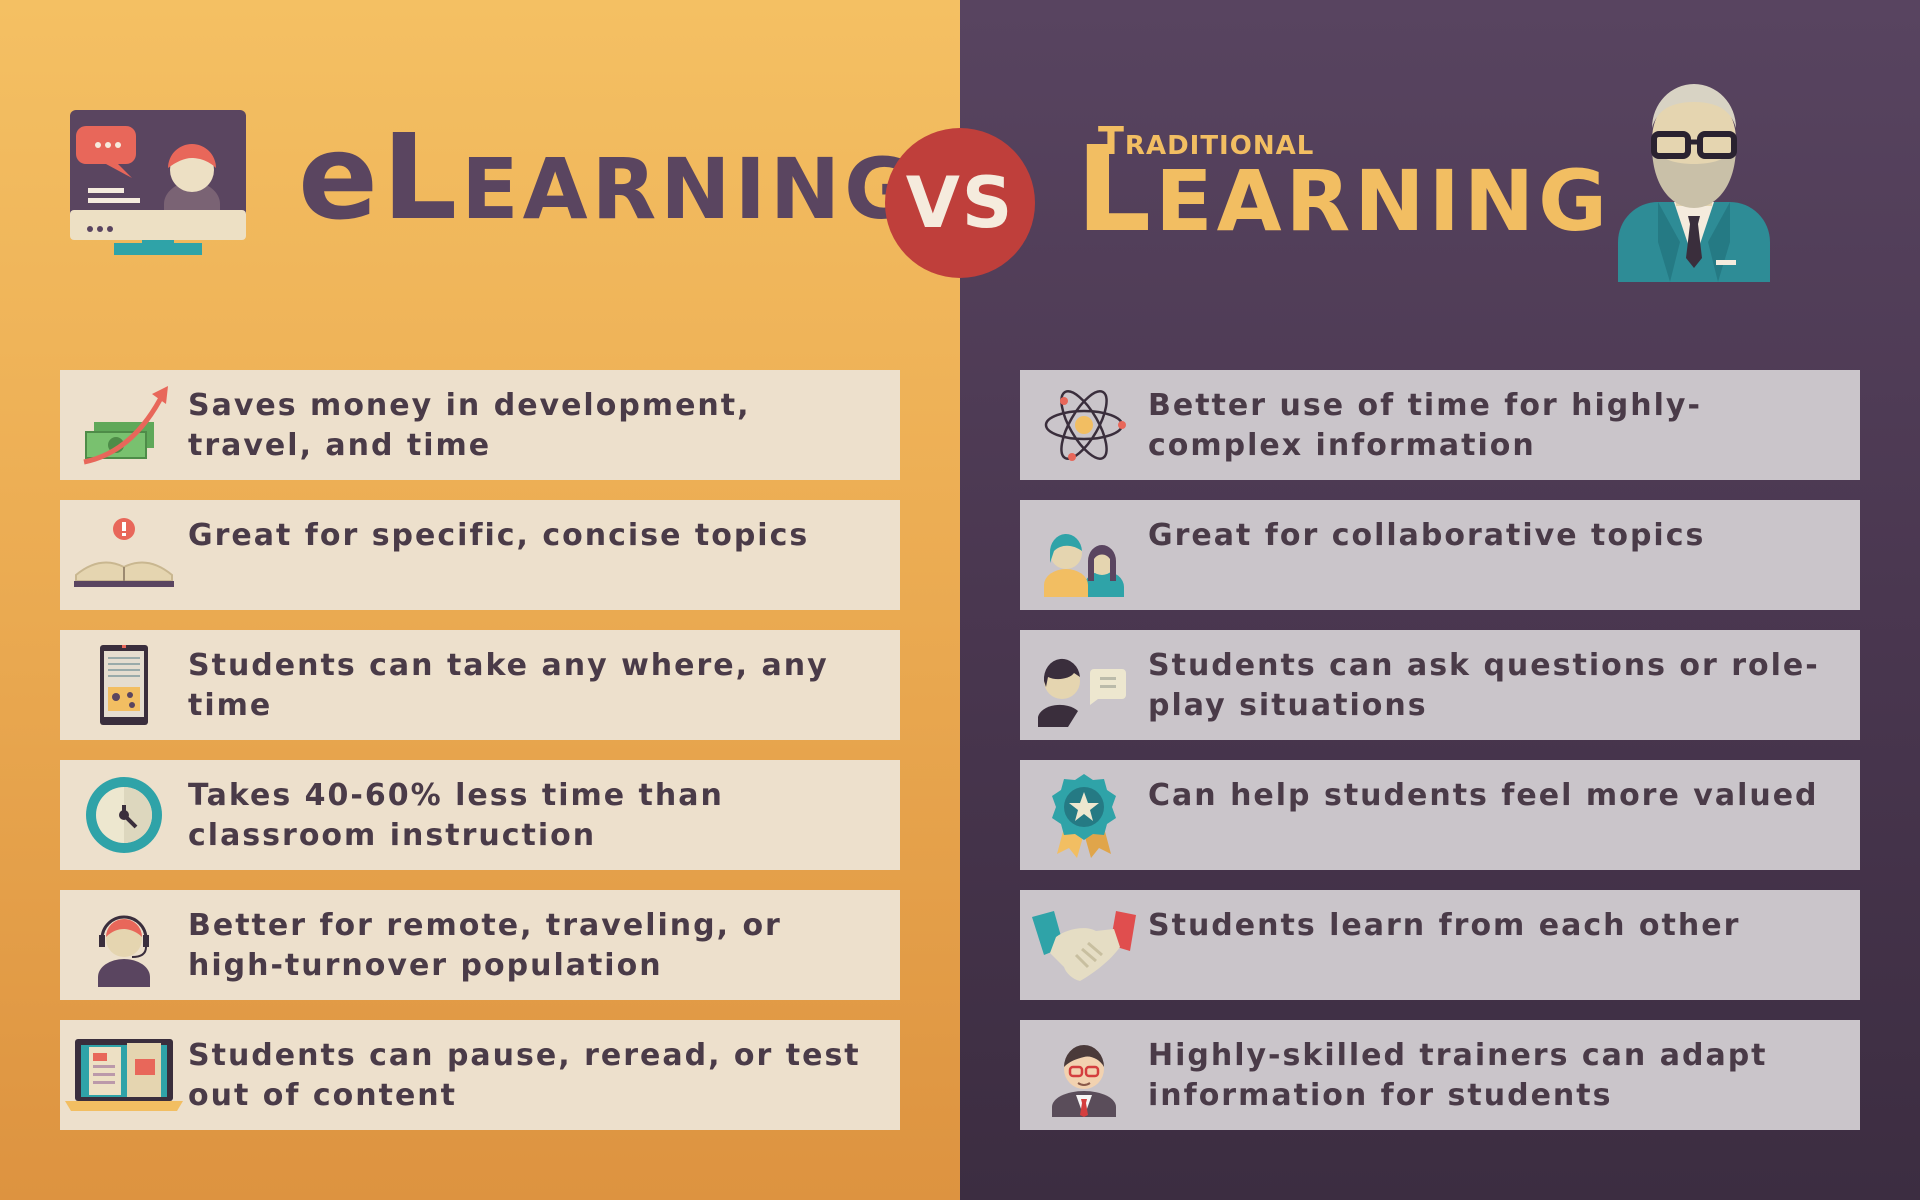 Image resolution: width=1920 pixels, height=1200 pixels. Describe the element at coordinates (1427, 535) in the screenshot. I see `traditional-item-text: Great for collaborative topics` at that location.